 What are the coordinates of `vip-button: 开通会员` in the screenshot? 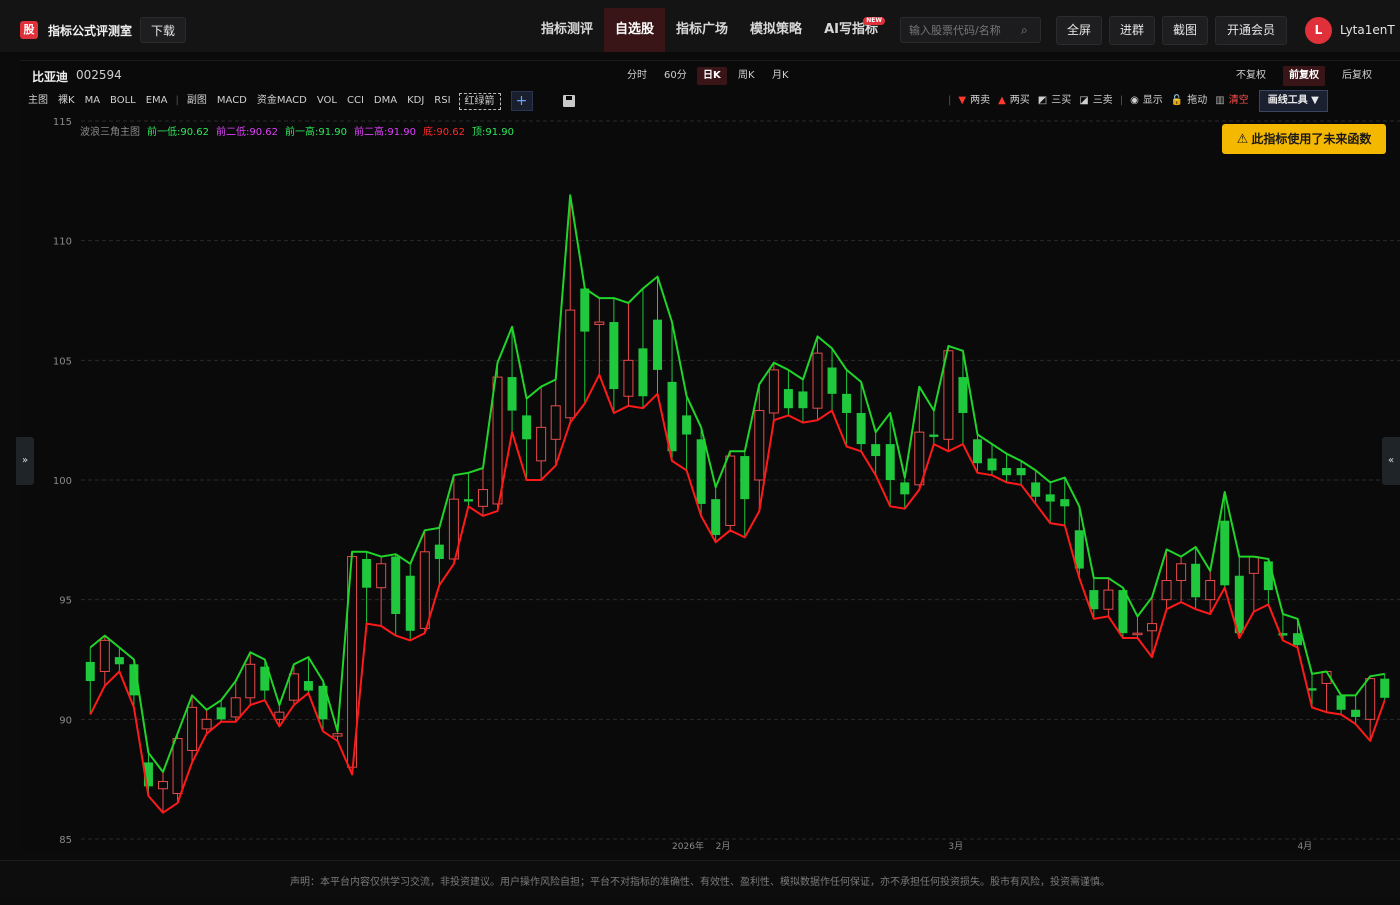 It's located at (1251, 30).